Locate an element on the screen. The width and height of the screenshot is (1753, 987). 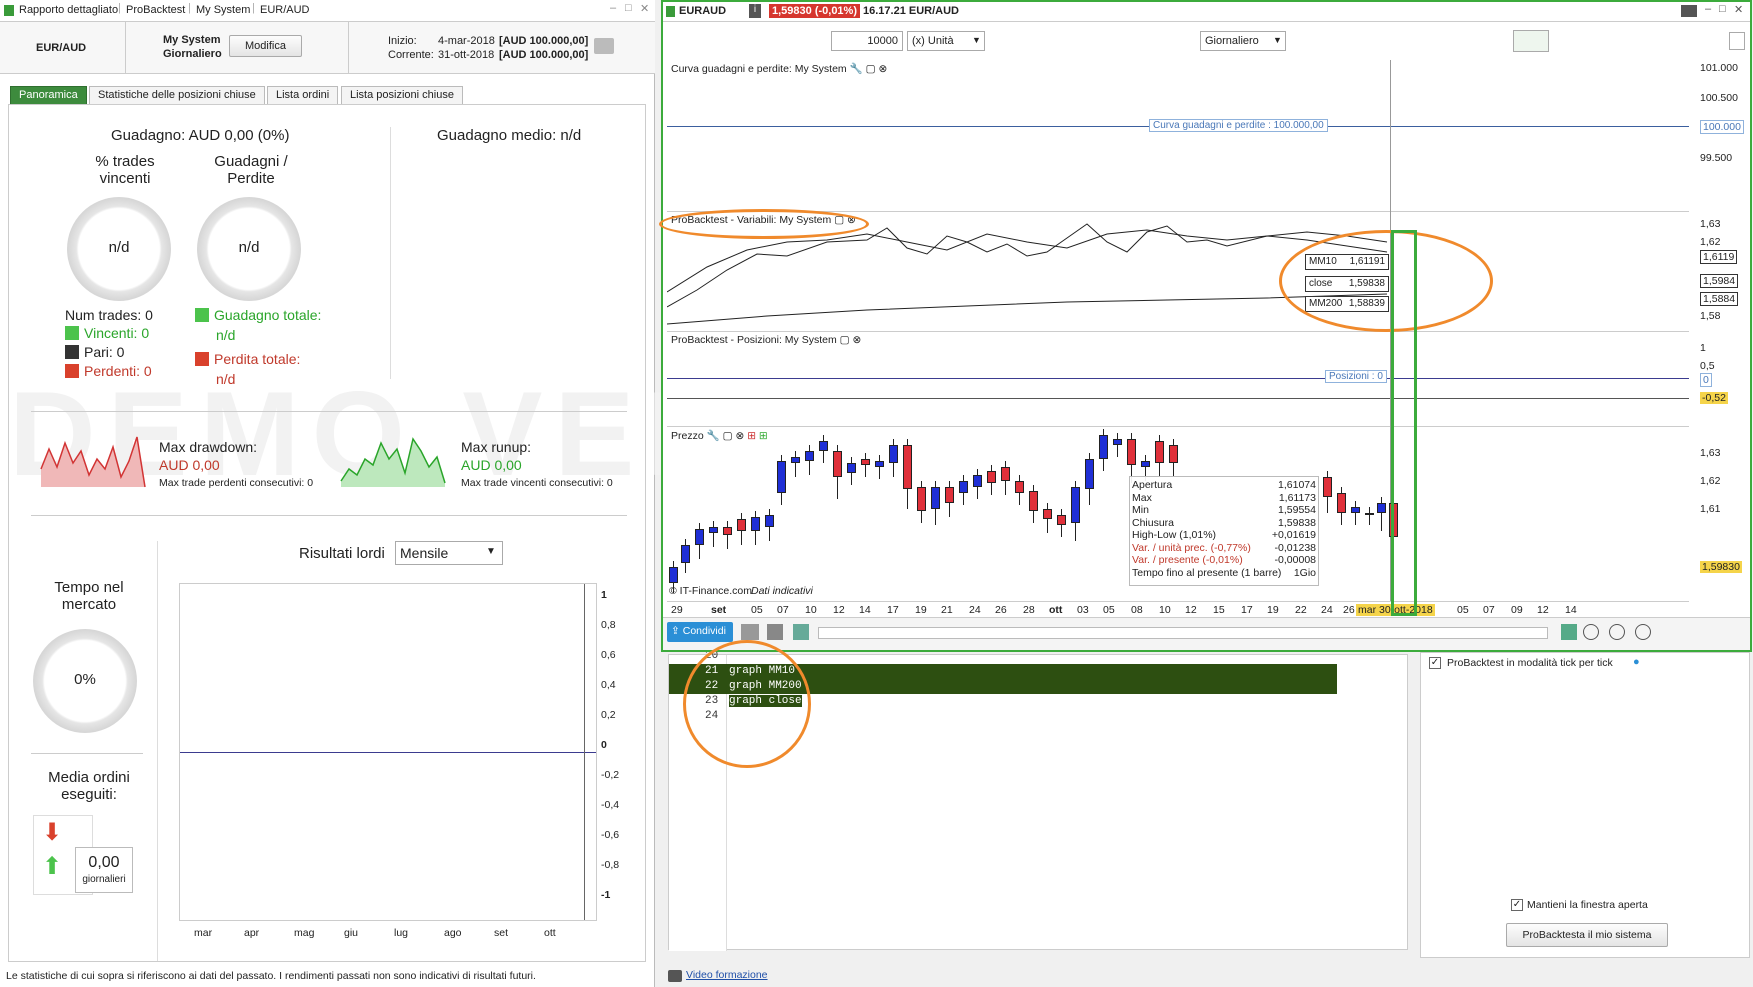
crosshair-y-value: -0,52 is located at coordinates (1714, 398).